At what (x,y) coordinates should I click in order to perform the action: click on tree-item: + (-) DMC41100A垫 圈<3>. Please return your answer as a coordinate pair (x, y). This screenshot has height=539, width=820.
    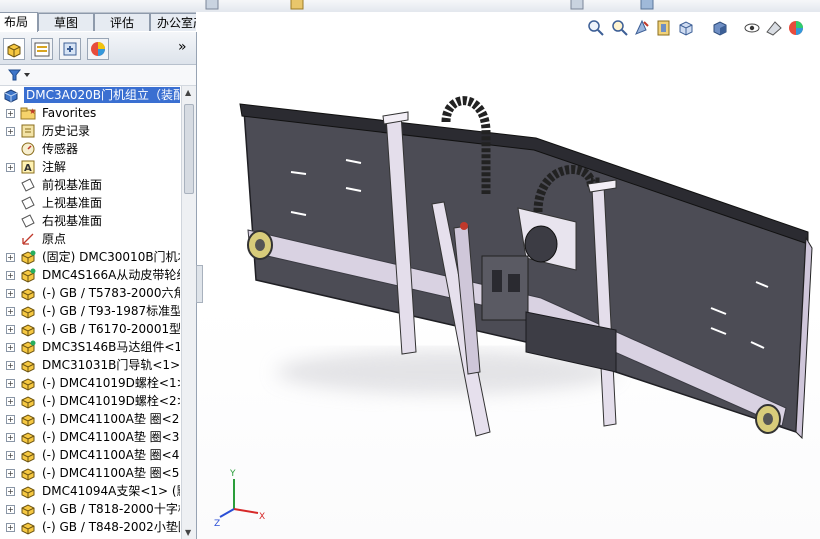
    Looking at the image, I should click on (90, 437).